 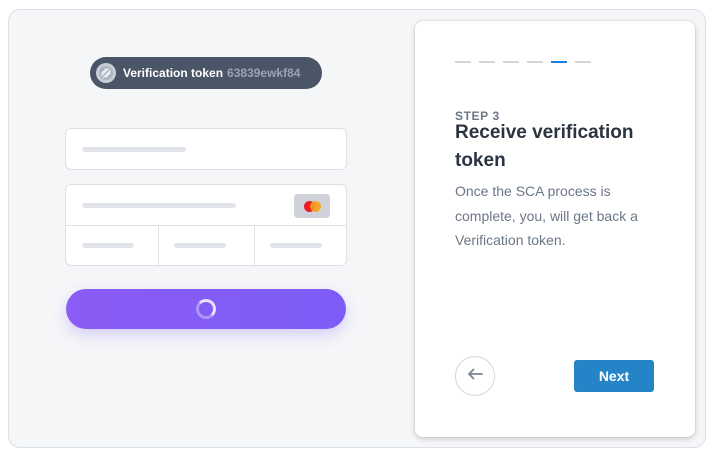 What do you see at coordinates (544, 146) in the screenshot?
I see `step-title: Receive verification token` at bounding box center [544, 146].